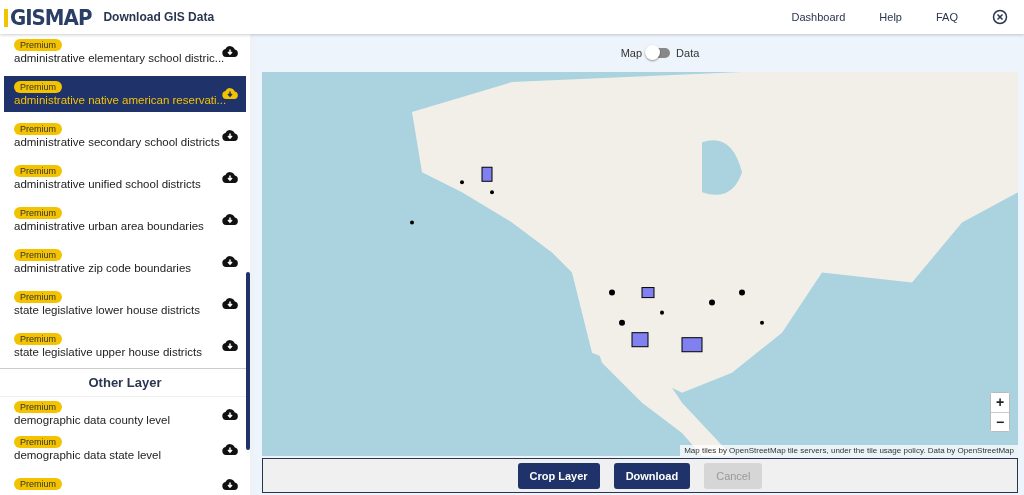 The height and width of the screenshot is (495, 1024). I want to click on layer-item: Premium administrative unified school districts, so click(125, 178).